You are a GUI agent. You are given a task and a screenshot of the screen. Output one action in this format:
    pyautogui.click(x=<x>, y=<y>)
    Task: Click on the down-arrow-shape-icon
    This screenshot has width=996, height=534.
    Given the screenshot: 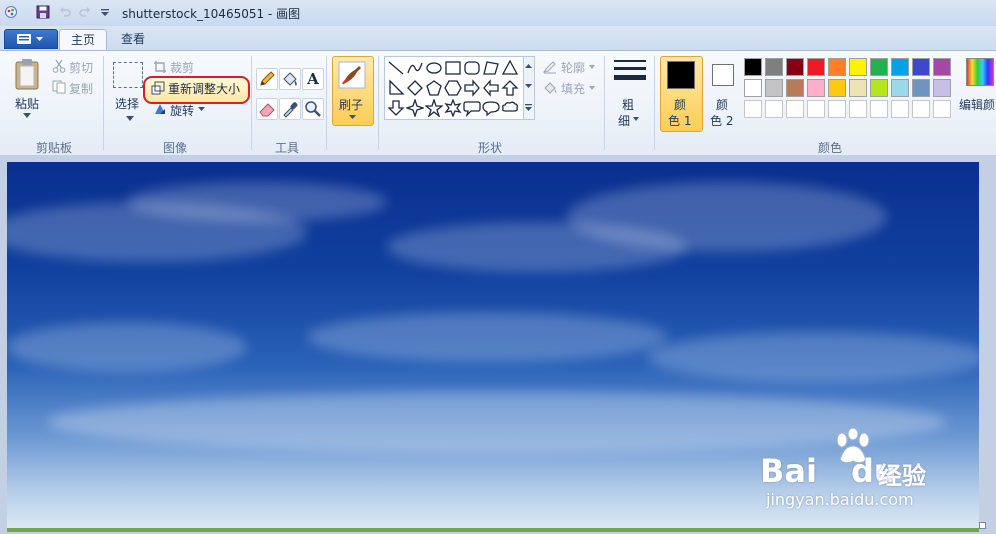 What is the action you would take?
    pyautogui.click(x=396, y=108)
    